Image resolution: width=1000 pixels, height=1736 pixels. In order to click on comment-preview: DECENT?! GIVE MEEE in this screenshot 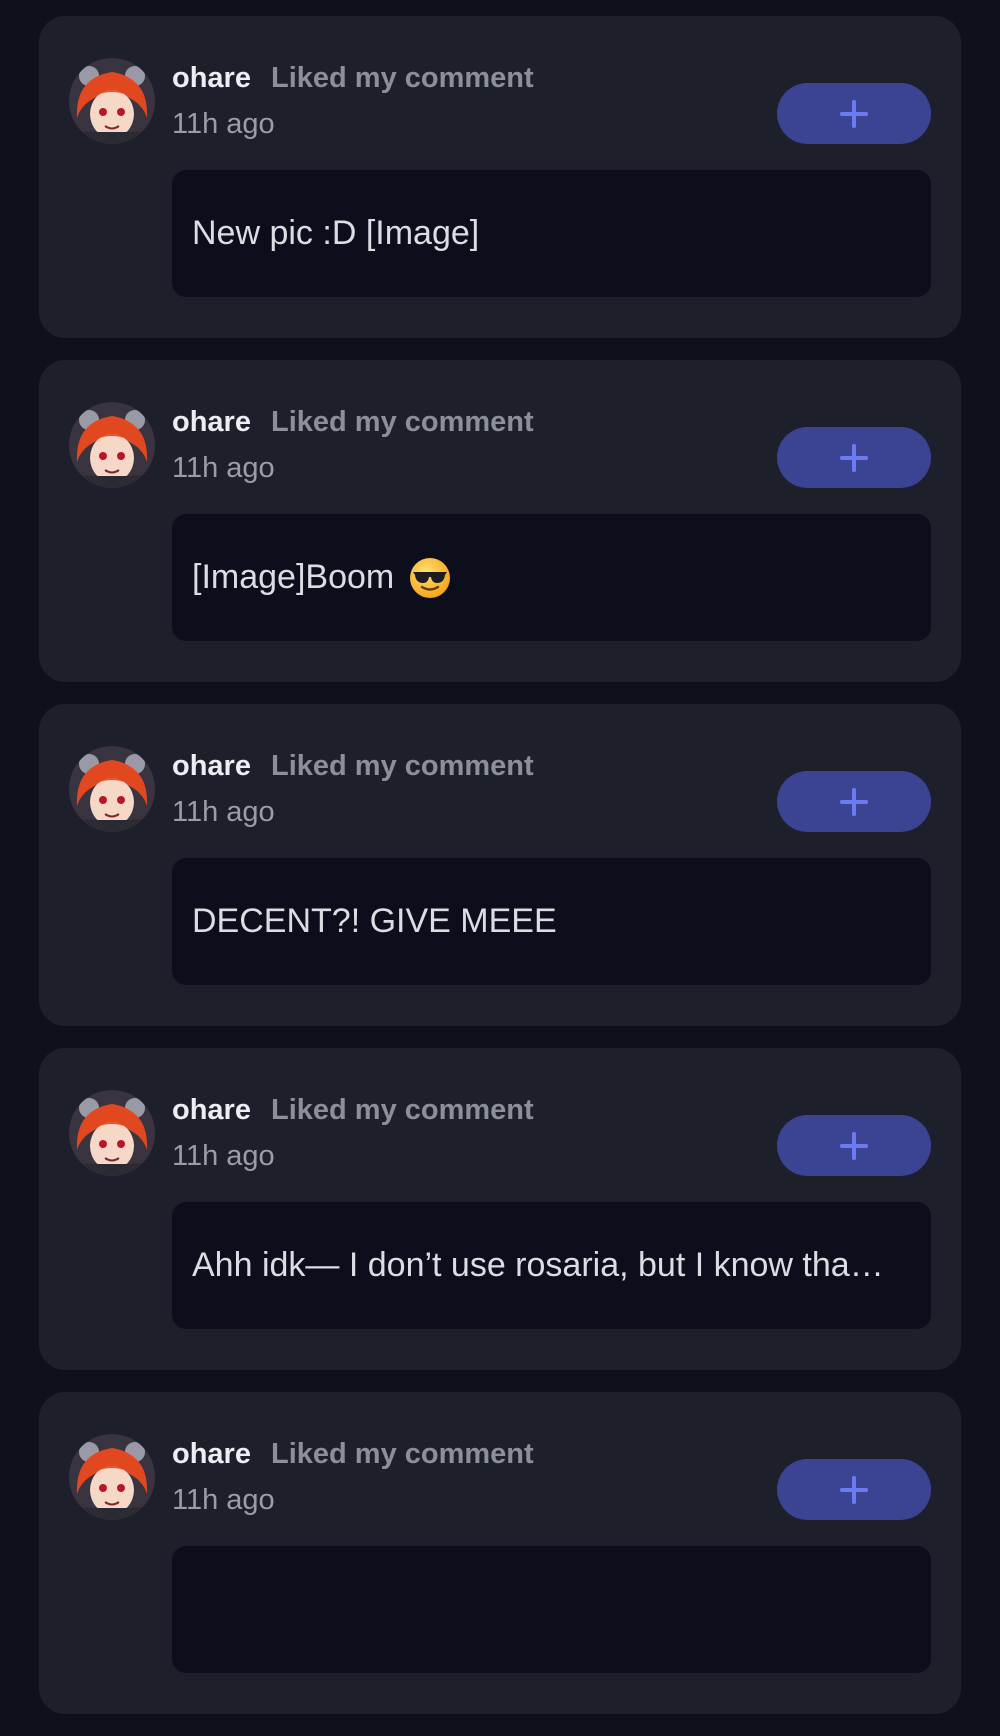, I will do `click(551, 921)`.